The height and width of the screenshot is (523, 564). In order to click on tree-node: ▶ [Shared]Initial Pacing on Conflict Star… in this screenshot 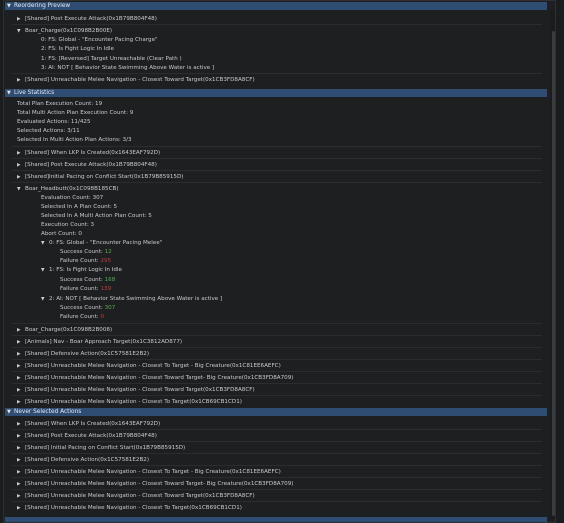, I will do `click(100, 177)`.